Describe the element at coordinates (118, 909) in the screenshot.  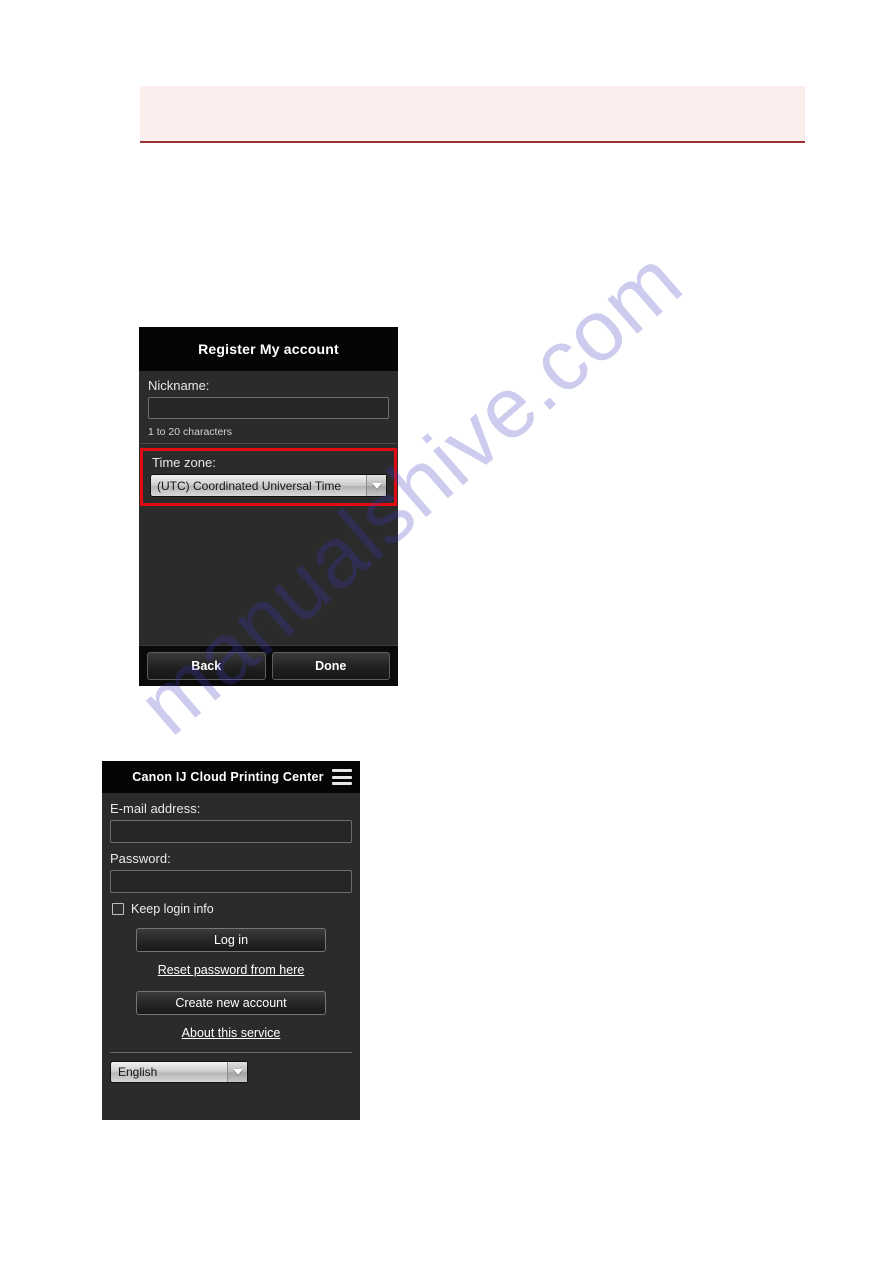
I see `keep-login-checkbox` at that location.